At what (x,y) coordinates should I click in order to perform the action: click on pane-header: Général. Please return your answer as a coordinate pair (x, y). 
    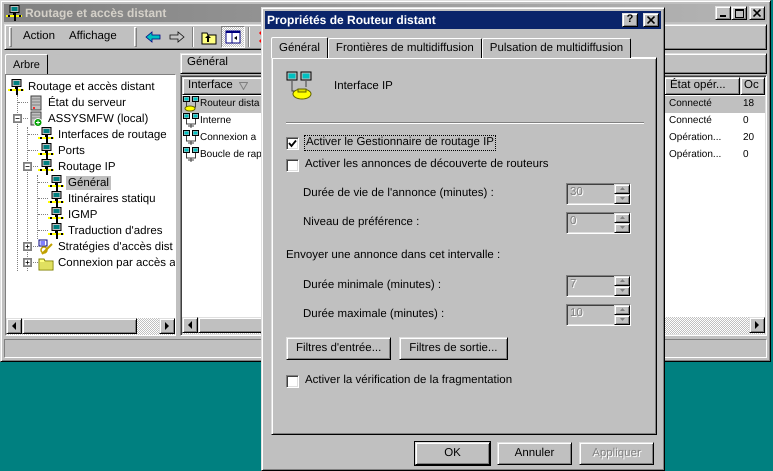
    Looking at the image, I should click on (207, 63).